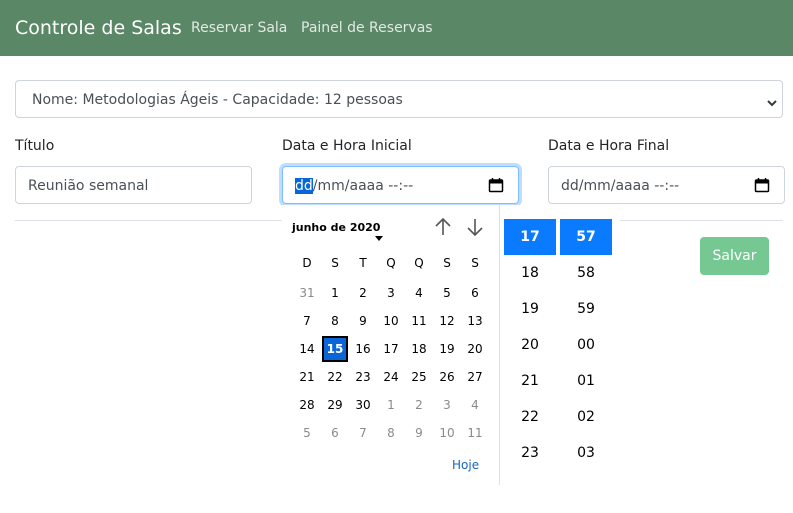 The image size is (793, 513). What do you see at coordinates (419, 349) in the screenshot?
I see `calendar-day: 18` at bounding box center [419, 349].